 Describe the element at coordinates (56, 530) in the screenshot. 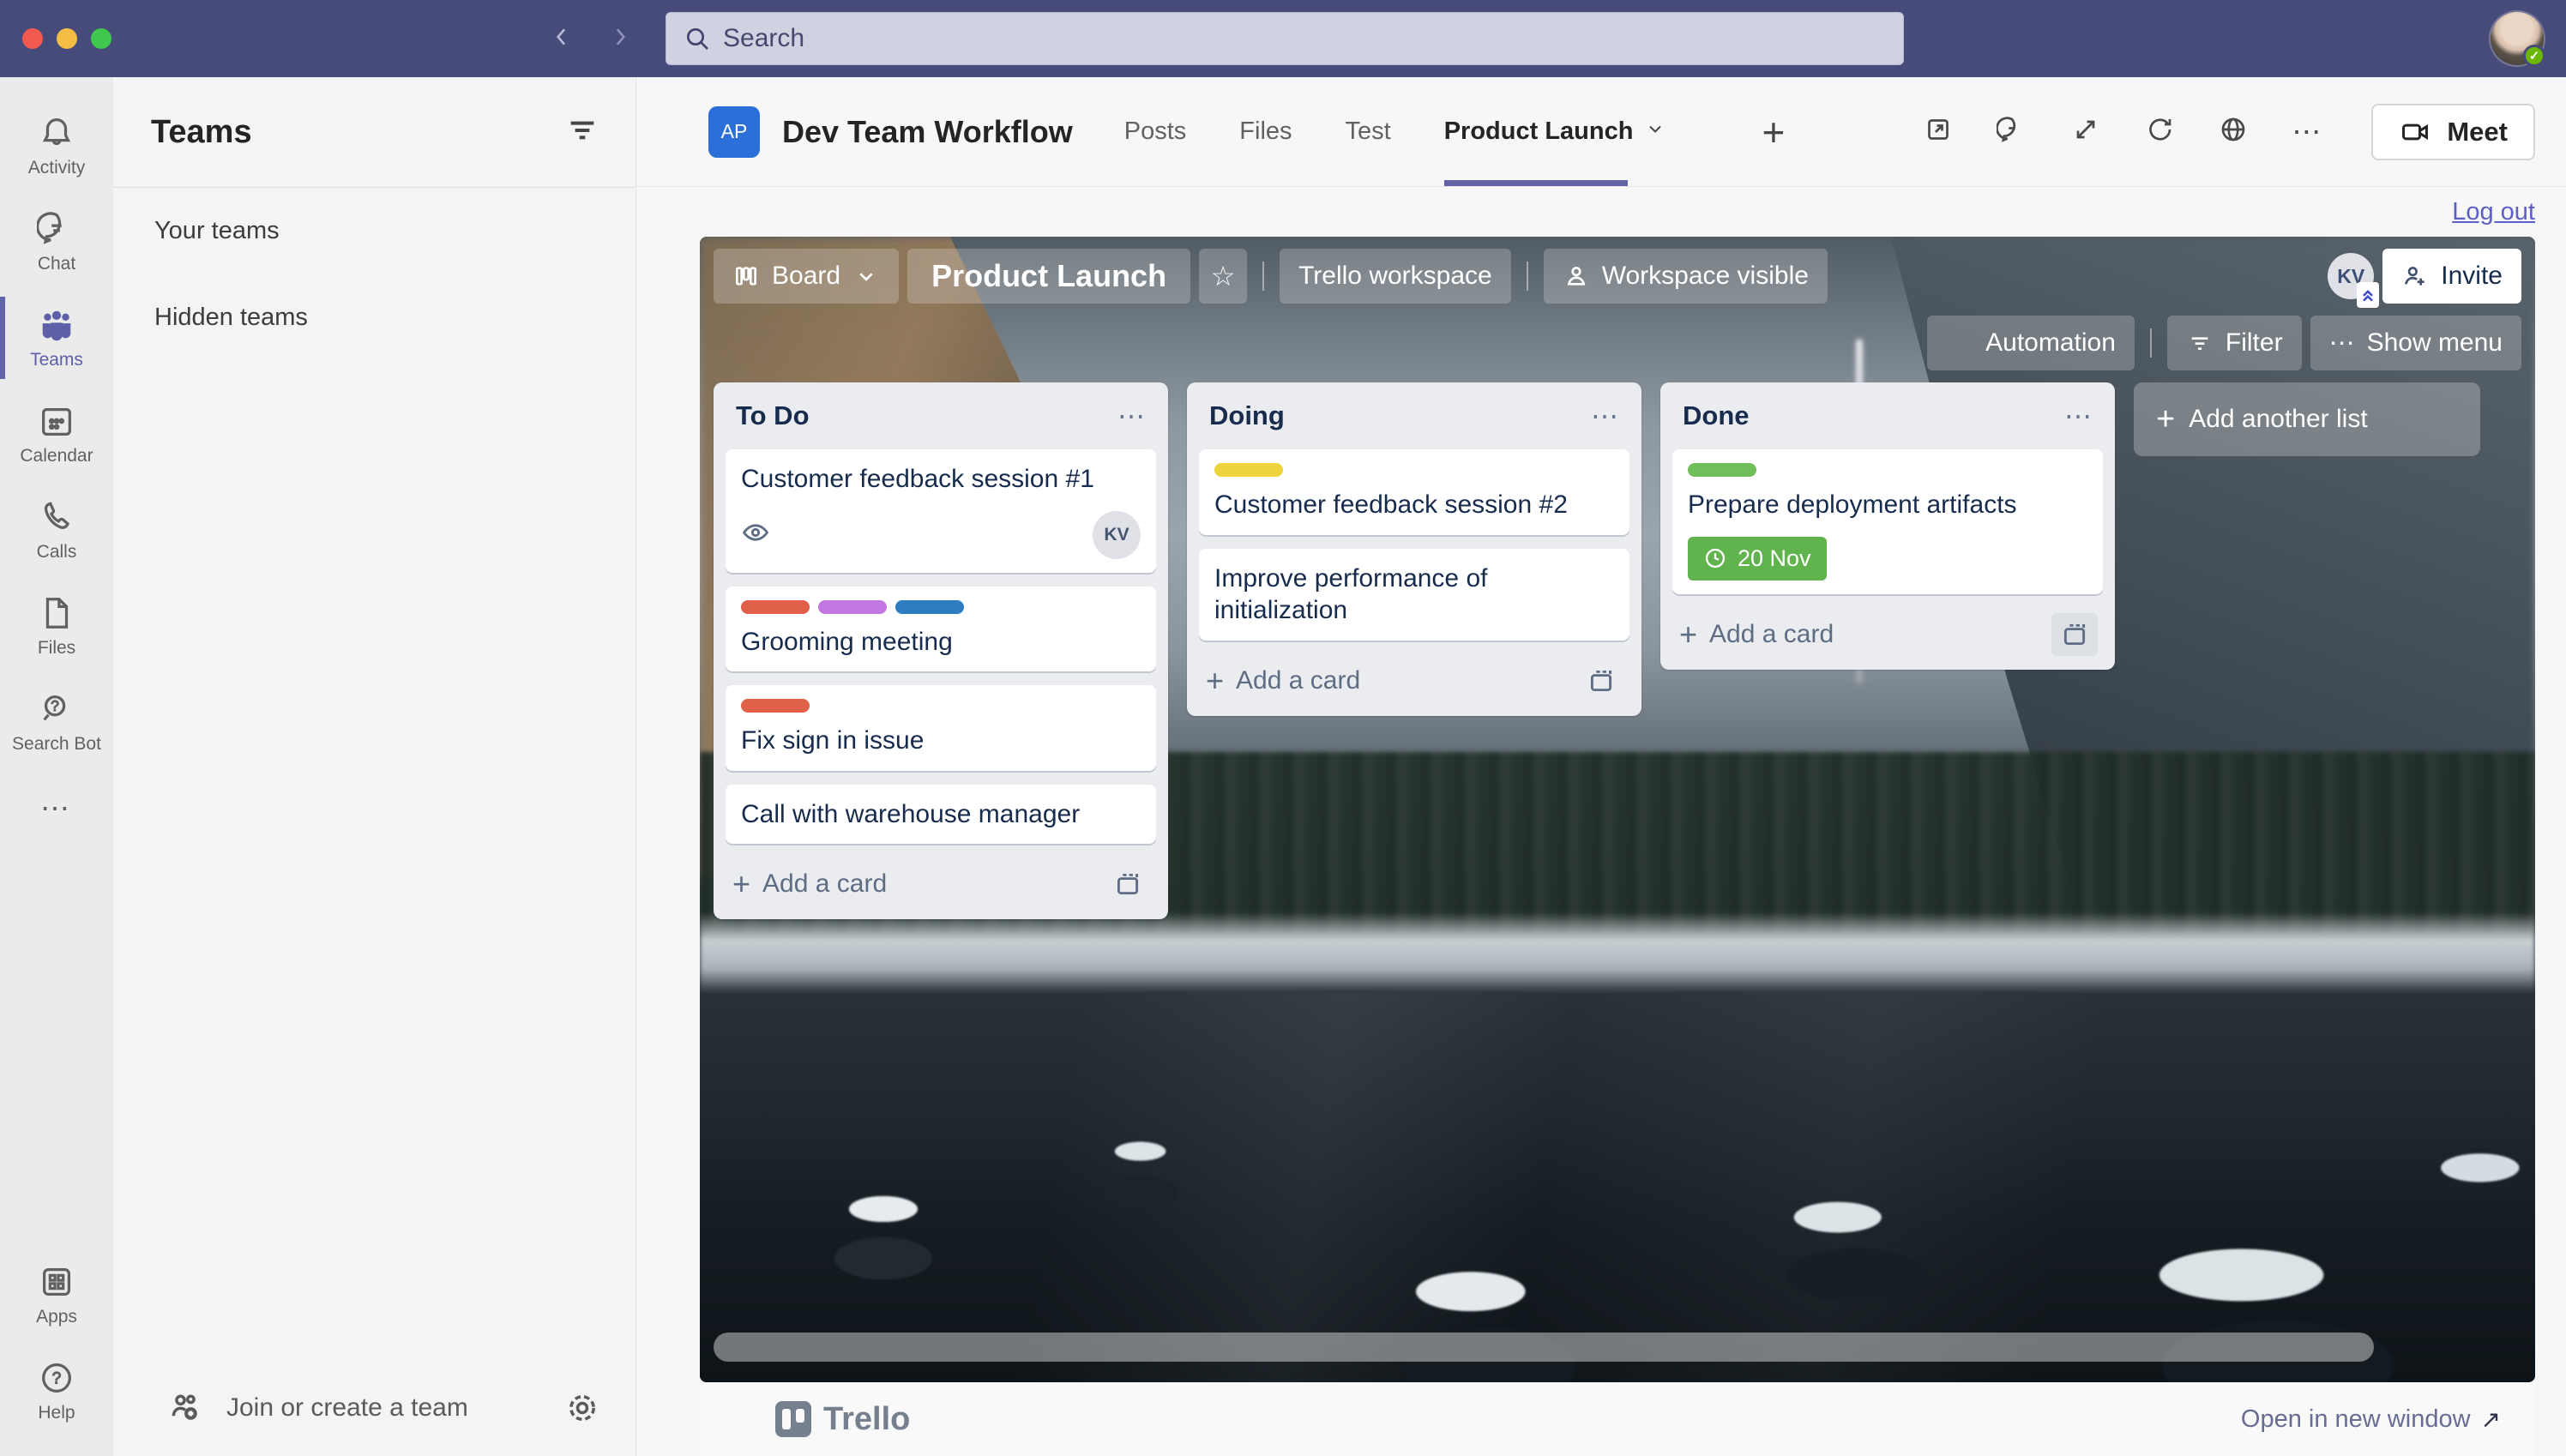

I see `rail-item-calls: Calls` at that location.